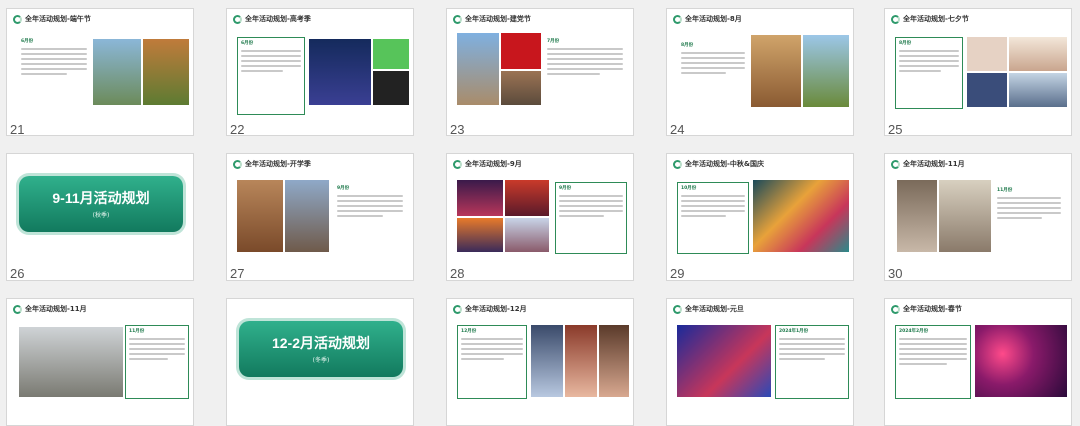 Image resolution: width=1080 pixels, height=426 pixels. I want to click on slide-number: 26, so click(17, 273).